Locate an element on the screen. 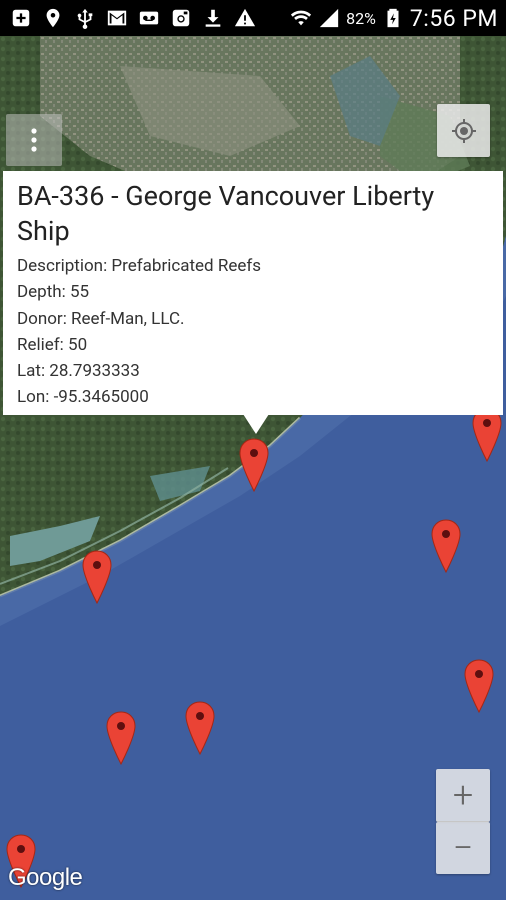 This screenshot has height=900, width=506. info-longitude: Lon: -95.3465000 is located at coordinates (83, 397).